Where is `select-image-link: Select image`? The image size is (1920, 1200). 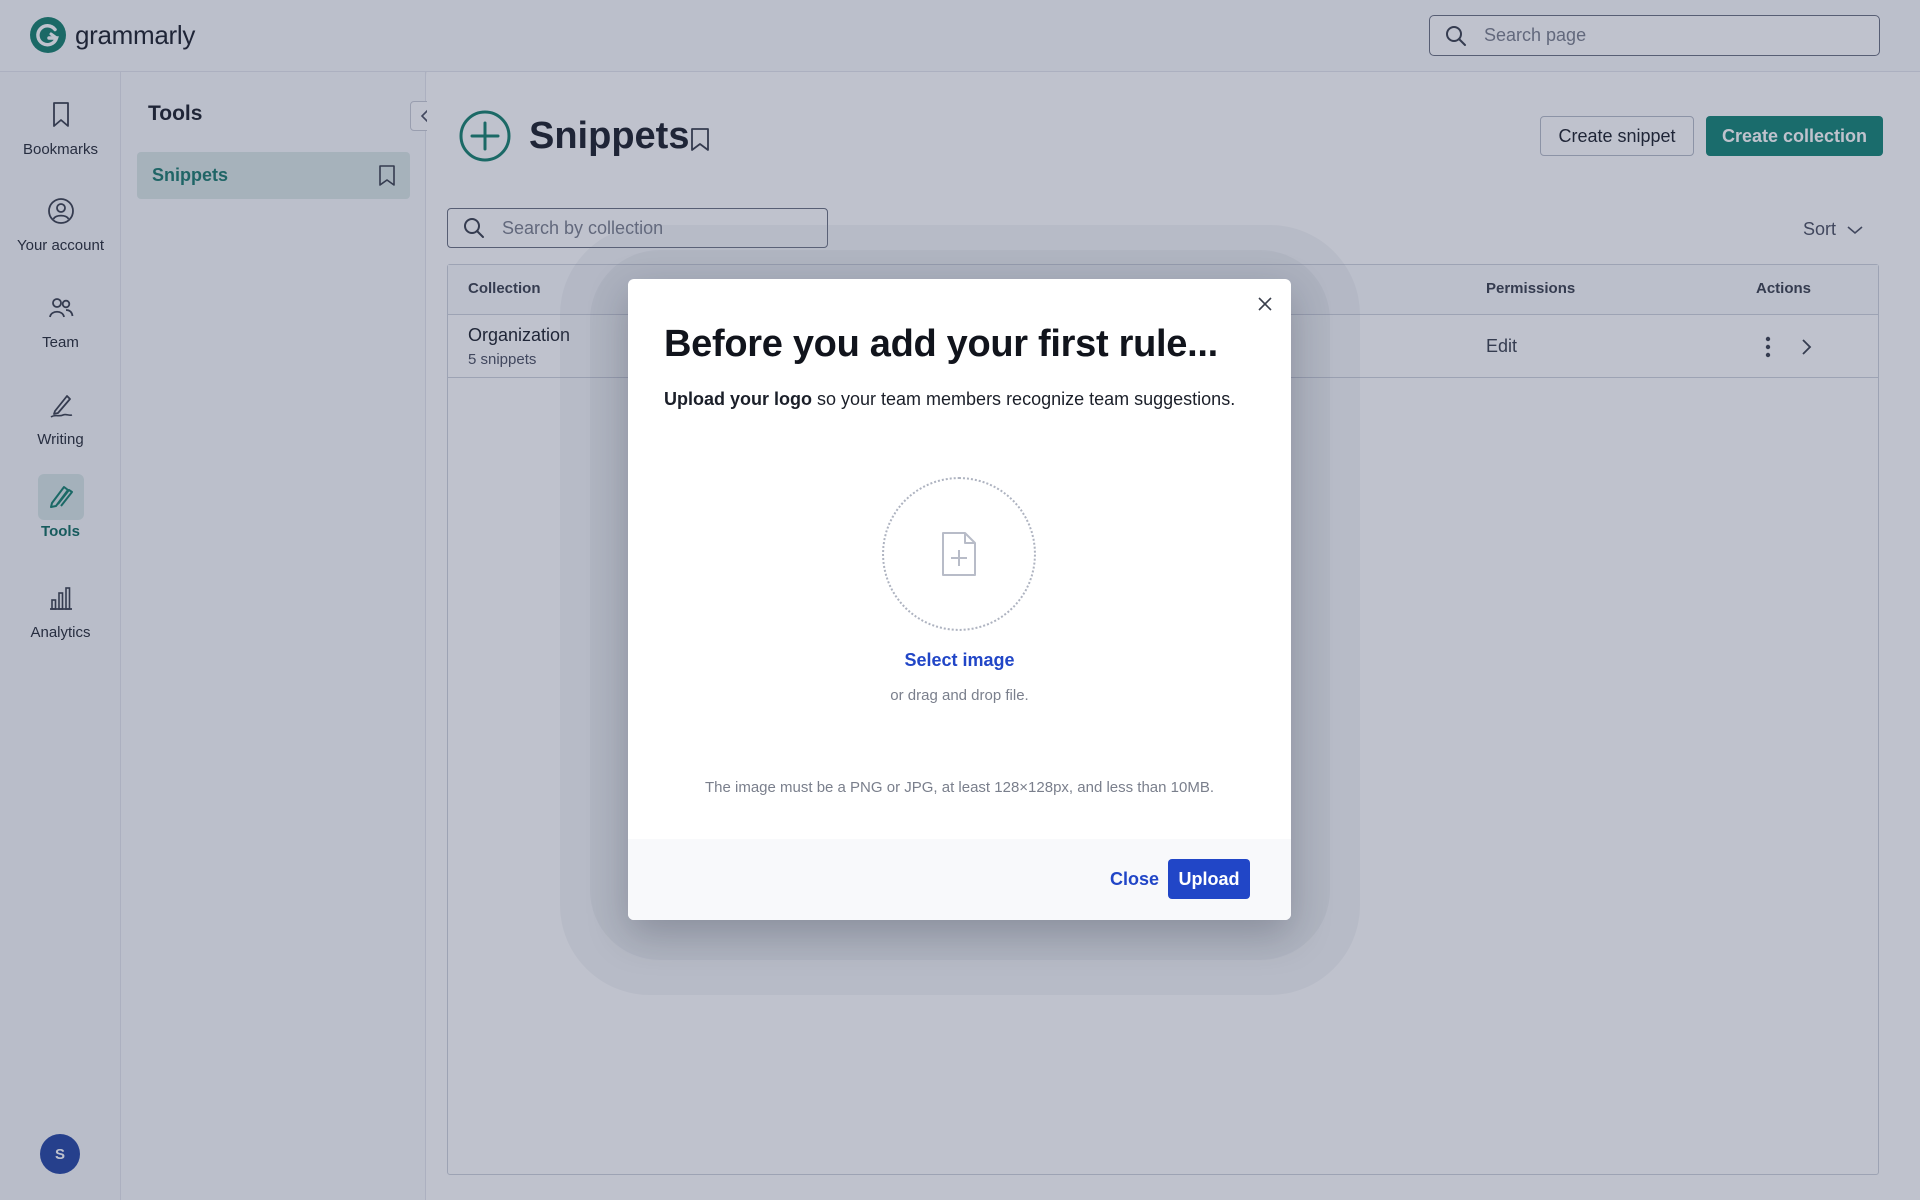 select-image-link: Select image is located at coordinates (959, 660).